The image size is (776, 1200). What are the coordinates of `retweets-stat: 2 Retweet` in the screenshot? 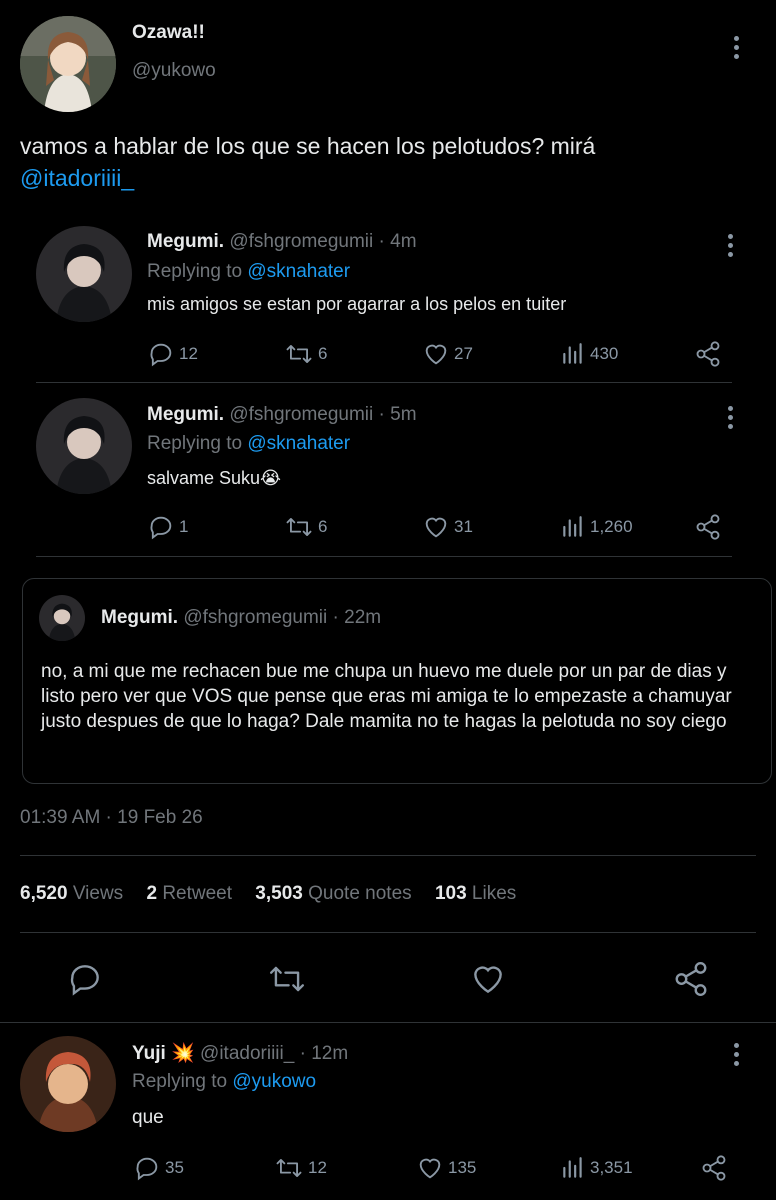 It's located at (189, 893).